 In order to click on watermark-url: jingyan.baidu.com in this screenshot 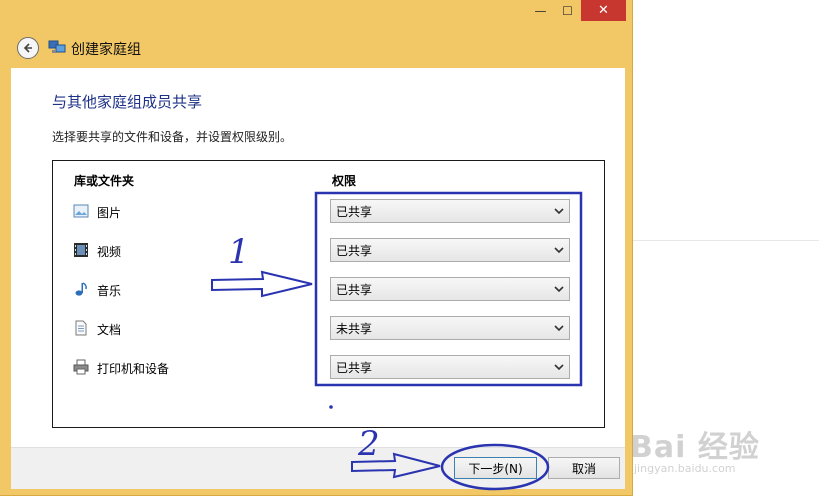, I will do `click(685, 468)`.